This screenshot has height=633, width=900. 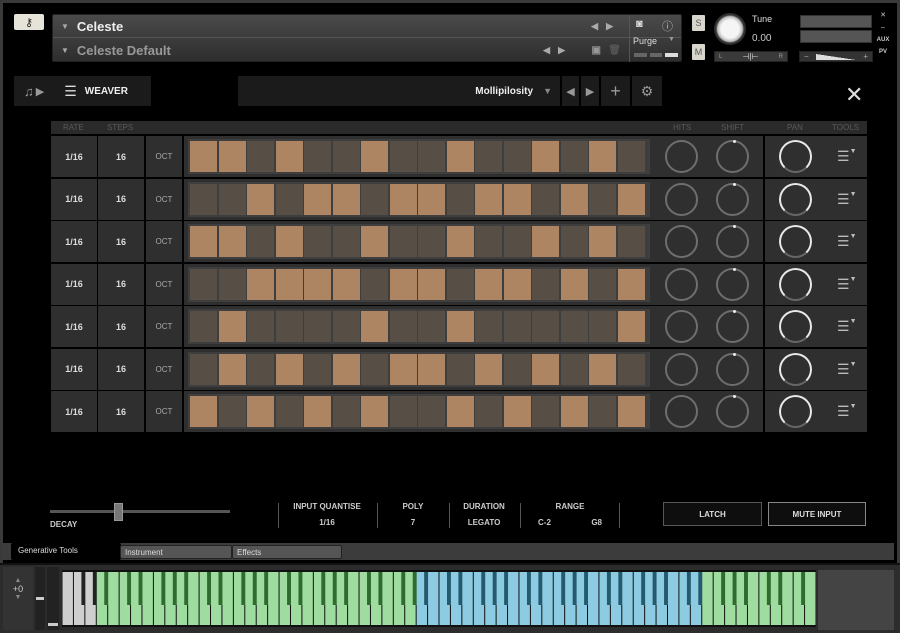 I want to click on tune-knob, so click(x=730, y=29).